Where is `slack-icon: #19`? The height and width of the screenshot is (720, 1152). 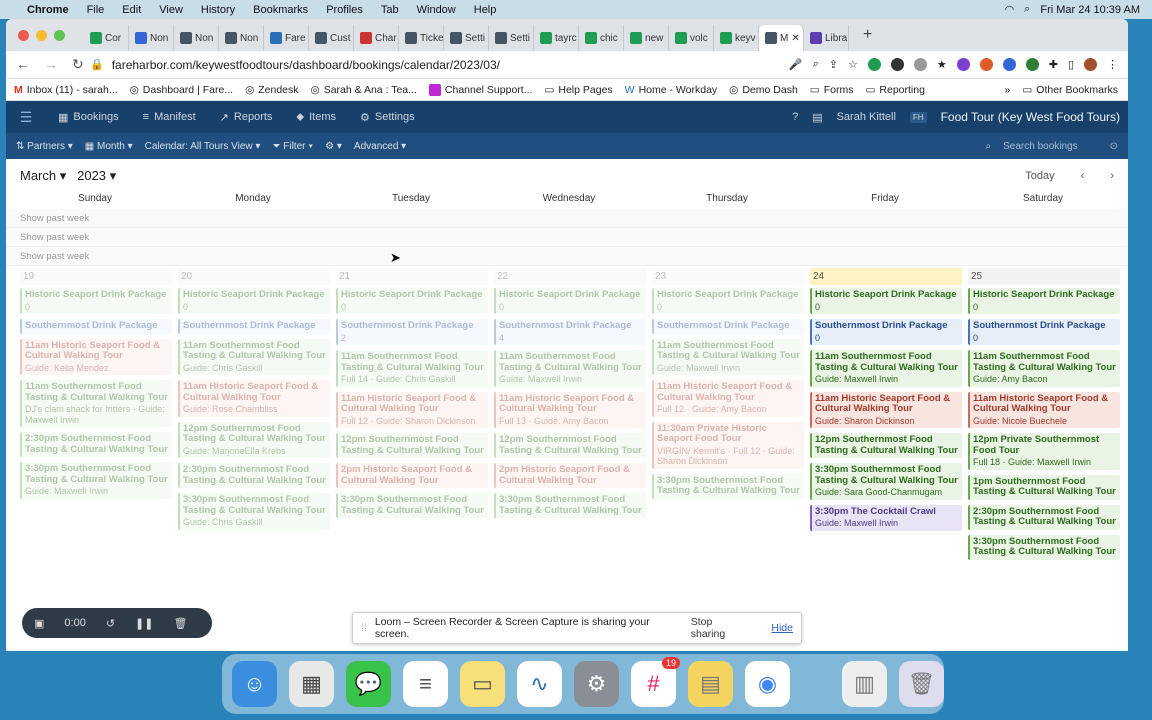
slack-icon: #19 is located at coordinates (655, 682).